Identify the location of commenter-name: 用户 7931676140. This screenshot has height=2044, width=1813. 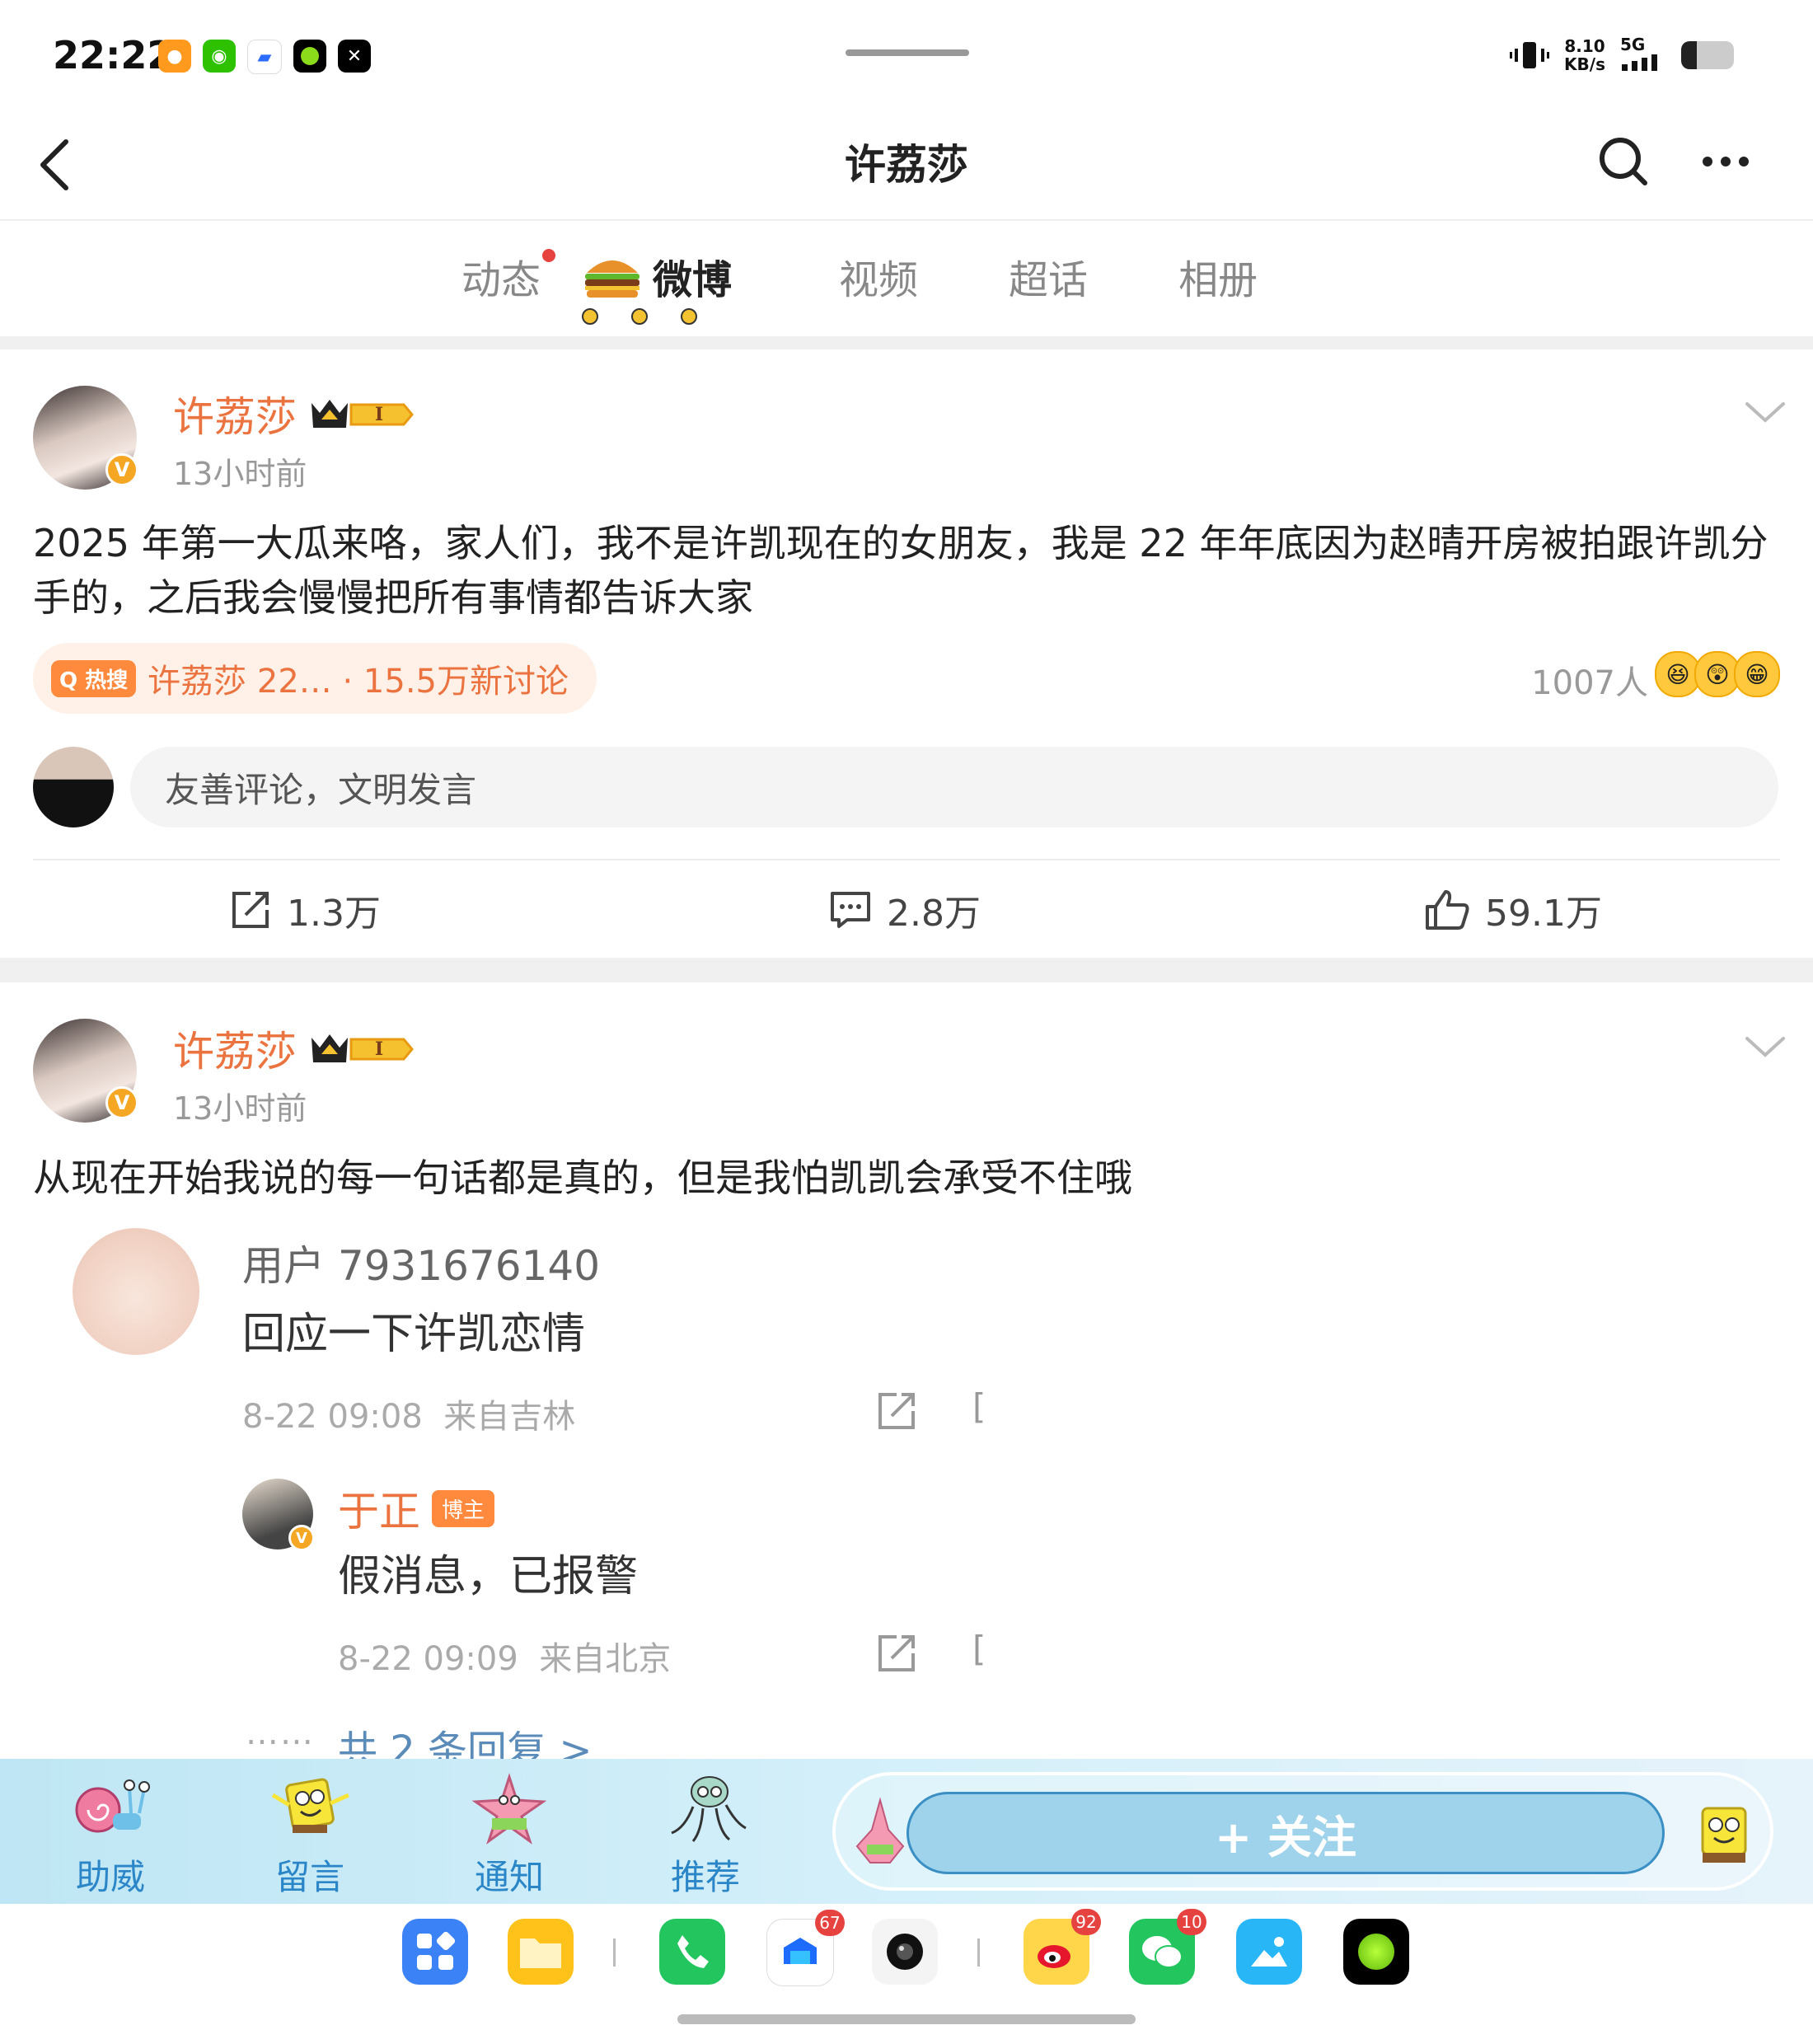
(422, 1266).